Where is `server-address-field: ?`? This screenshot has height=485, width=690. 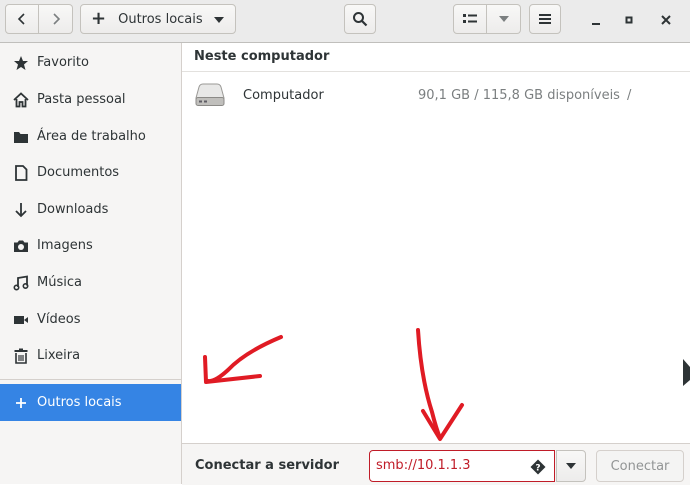 server-address-field: ? is located at coordinates (462, 466).